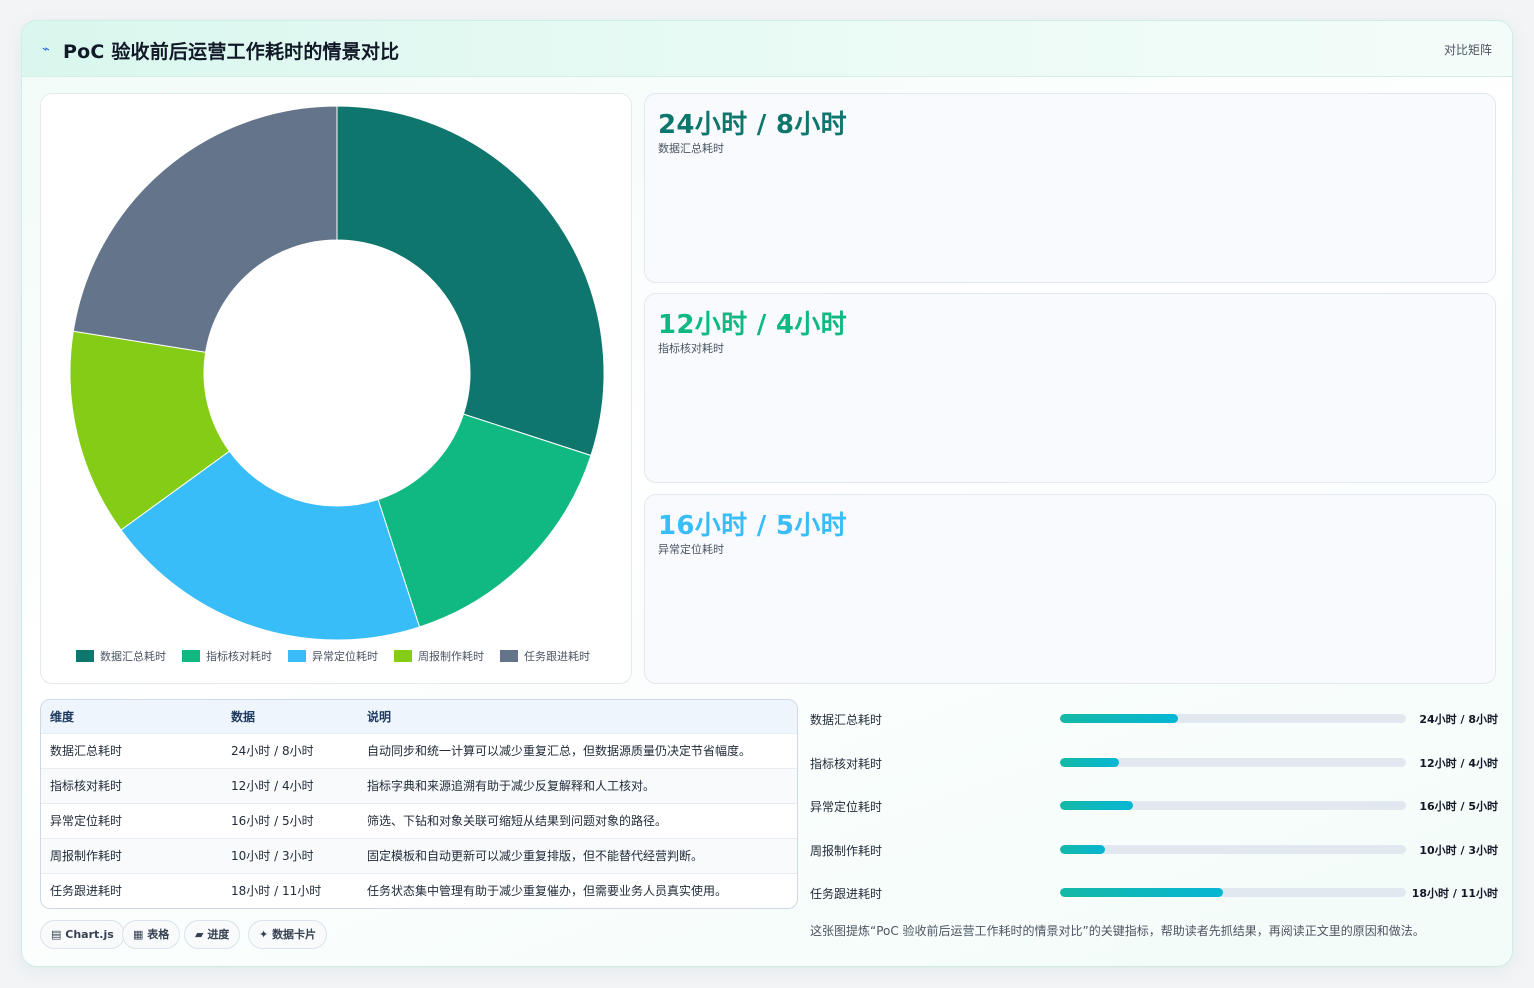 Image resolution: width=1534 pixels, height=988 pixels. I want to click on sparkle-icon: ✦, so click(264, 934).